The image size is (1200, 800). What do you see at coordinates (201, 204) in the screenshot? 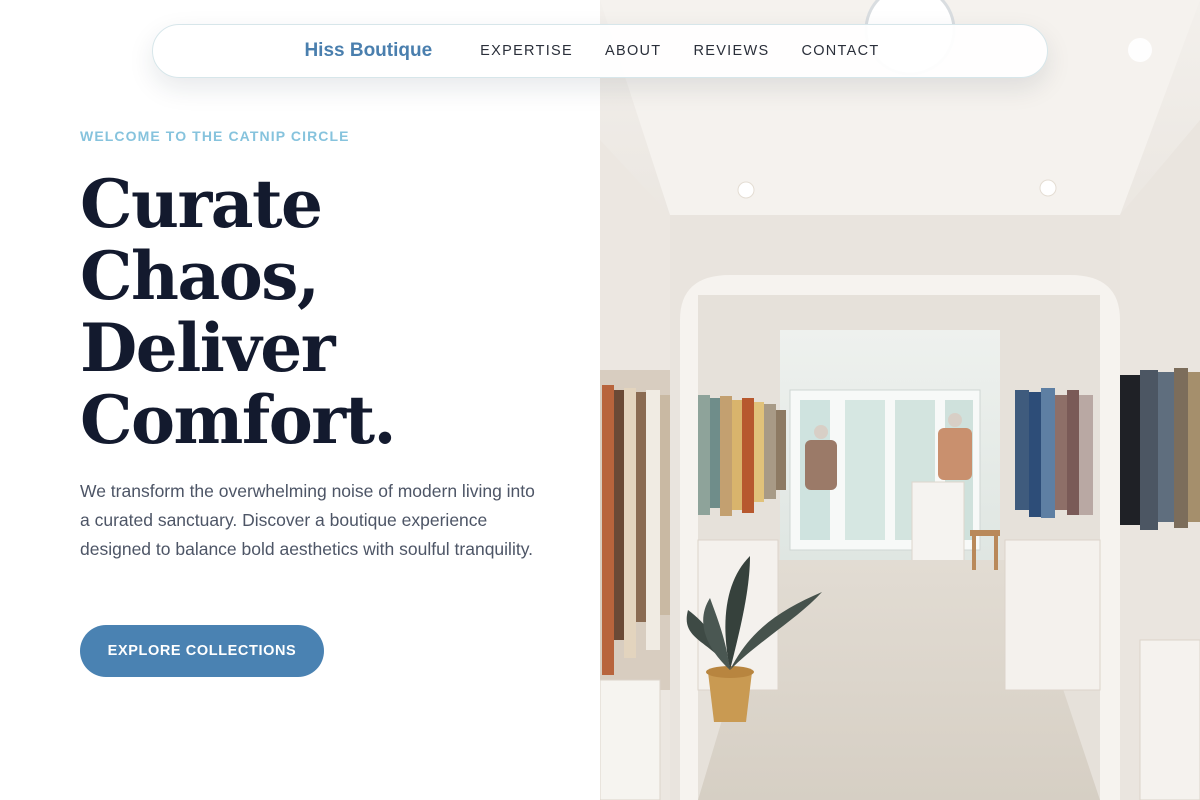
I see `headline-line-1: Curate` at bounding box center [201, 204].